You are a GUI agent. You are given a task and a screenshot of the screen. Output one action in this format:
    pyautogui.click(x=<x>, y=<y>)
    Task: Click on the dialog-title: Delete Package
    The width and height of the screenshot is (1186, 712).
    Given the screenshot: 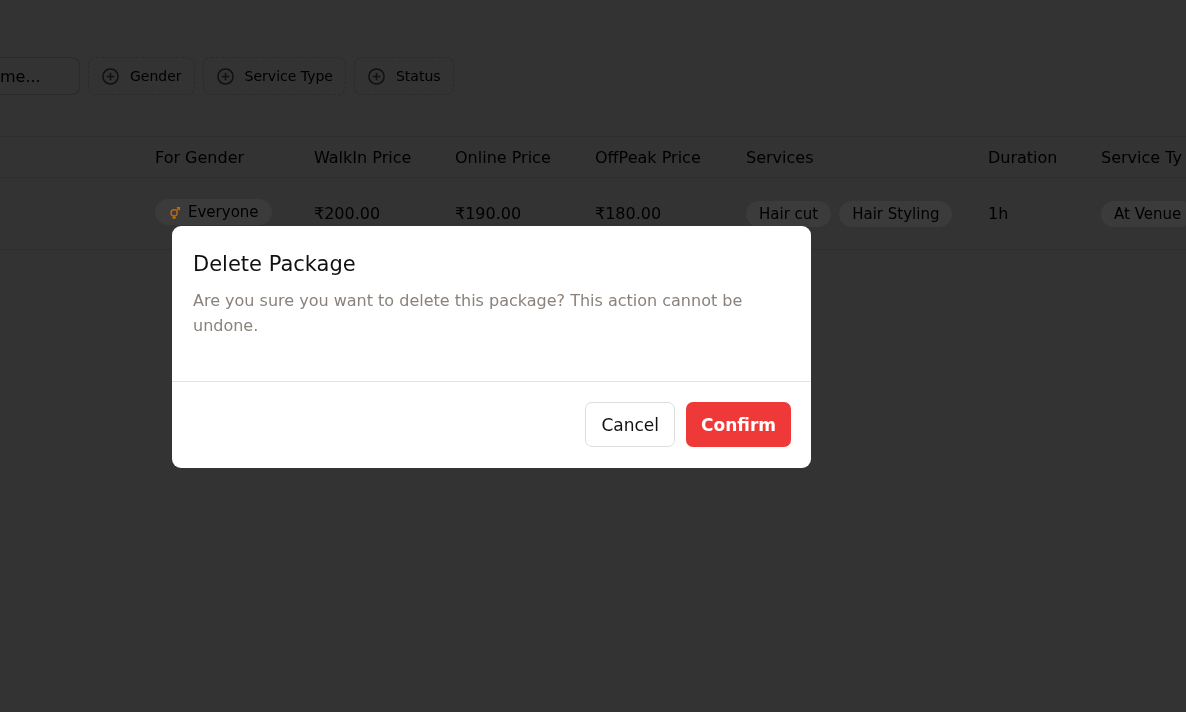 What is the action you would take?
    pyautogui.click(x=275, y=264)
    